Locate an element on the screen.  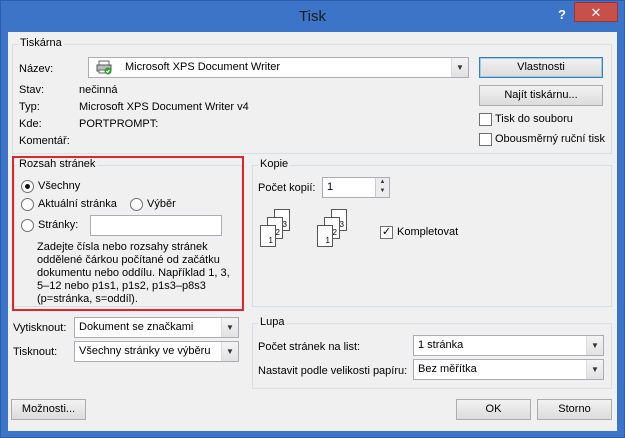
comment-label: Komentář: is located at coordinates (44, 141).